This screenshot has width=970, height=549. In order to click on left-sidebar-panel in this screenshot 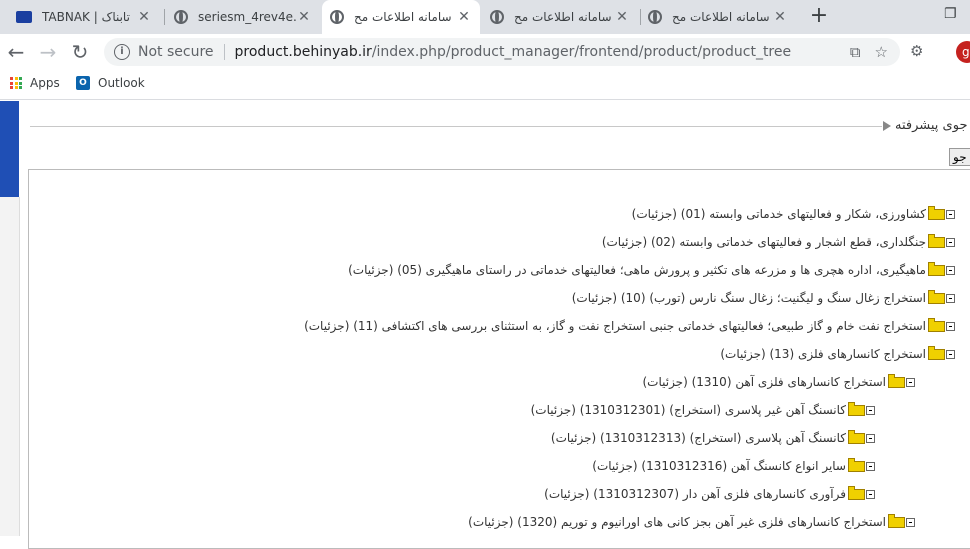, I will do `click(10, 366)`.